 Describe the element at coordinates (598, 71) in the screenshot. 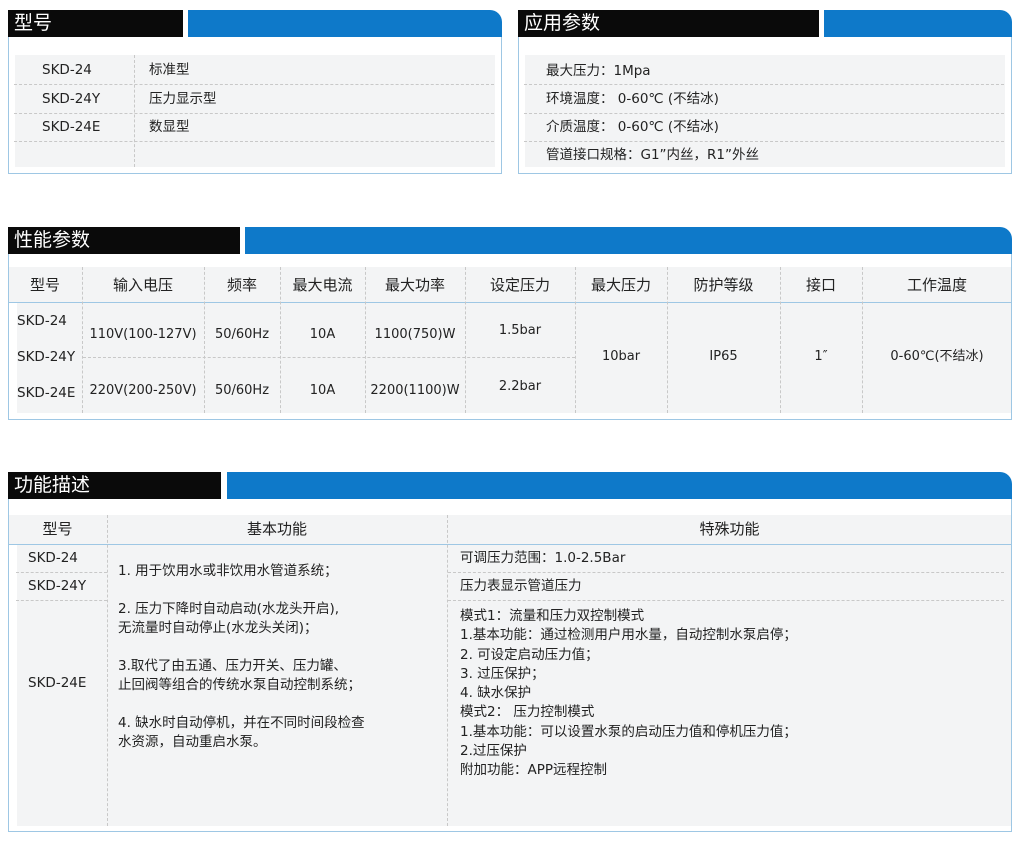

I see `application-item-1: 最大压力：1Mpa` at that location.